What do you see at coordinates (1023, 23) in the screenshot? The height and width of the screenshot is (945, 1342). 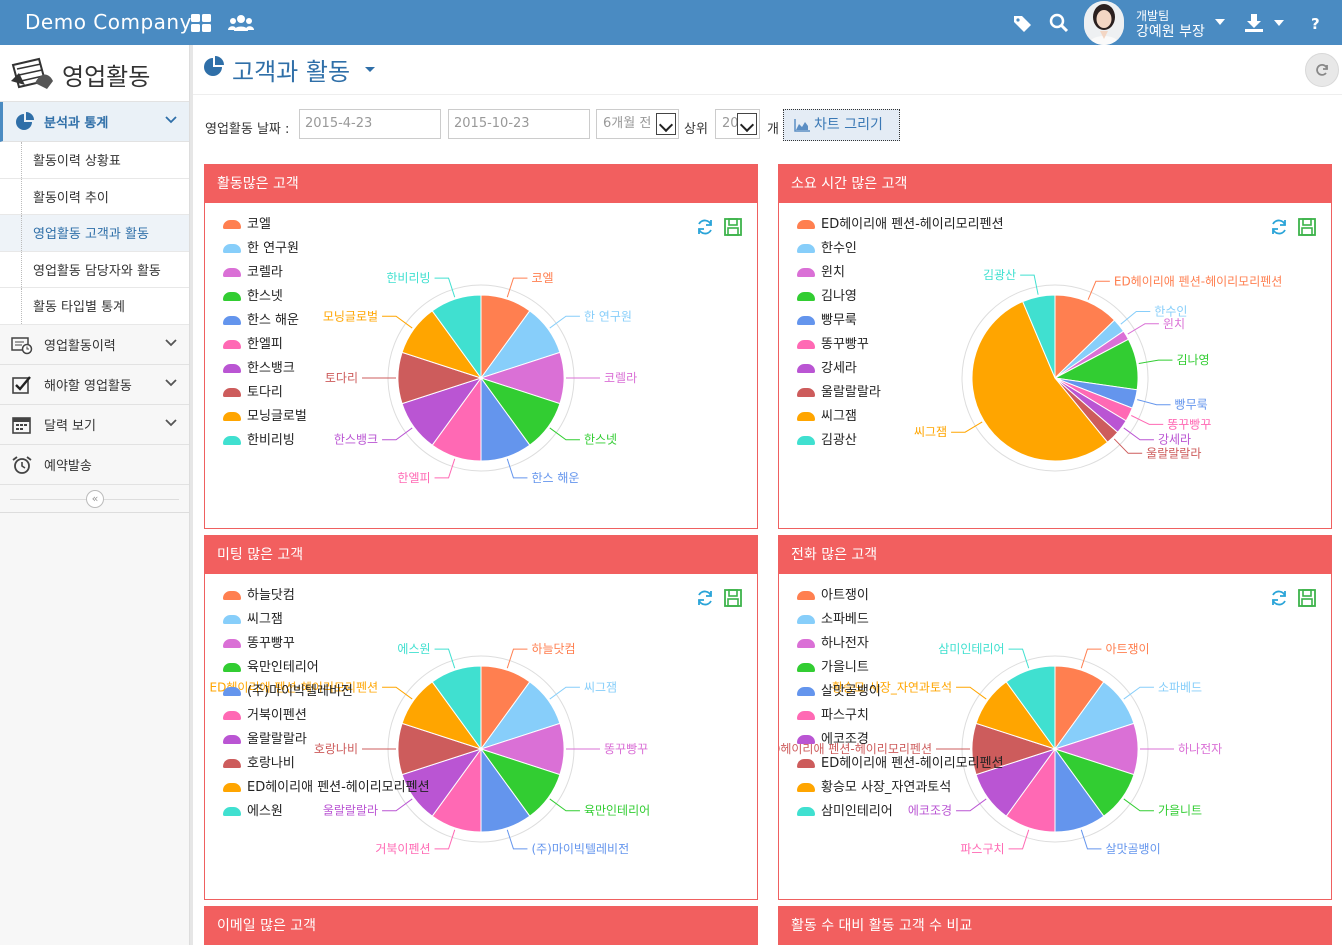 I see `tags-icon` at bounding box center [1023, 23].